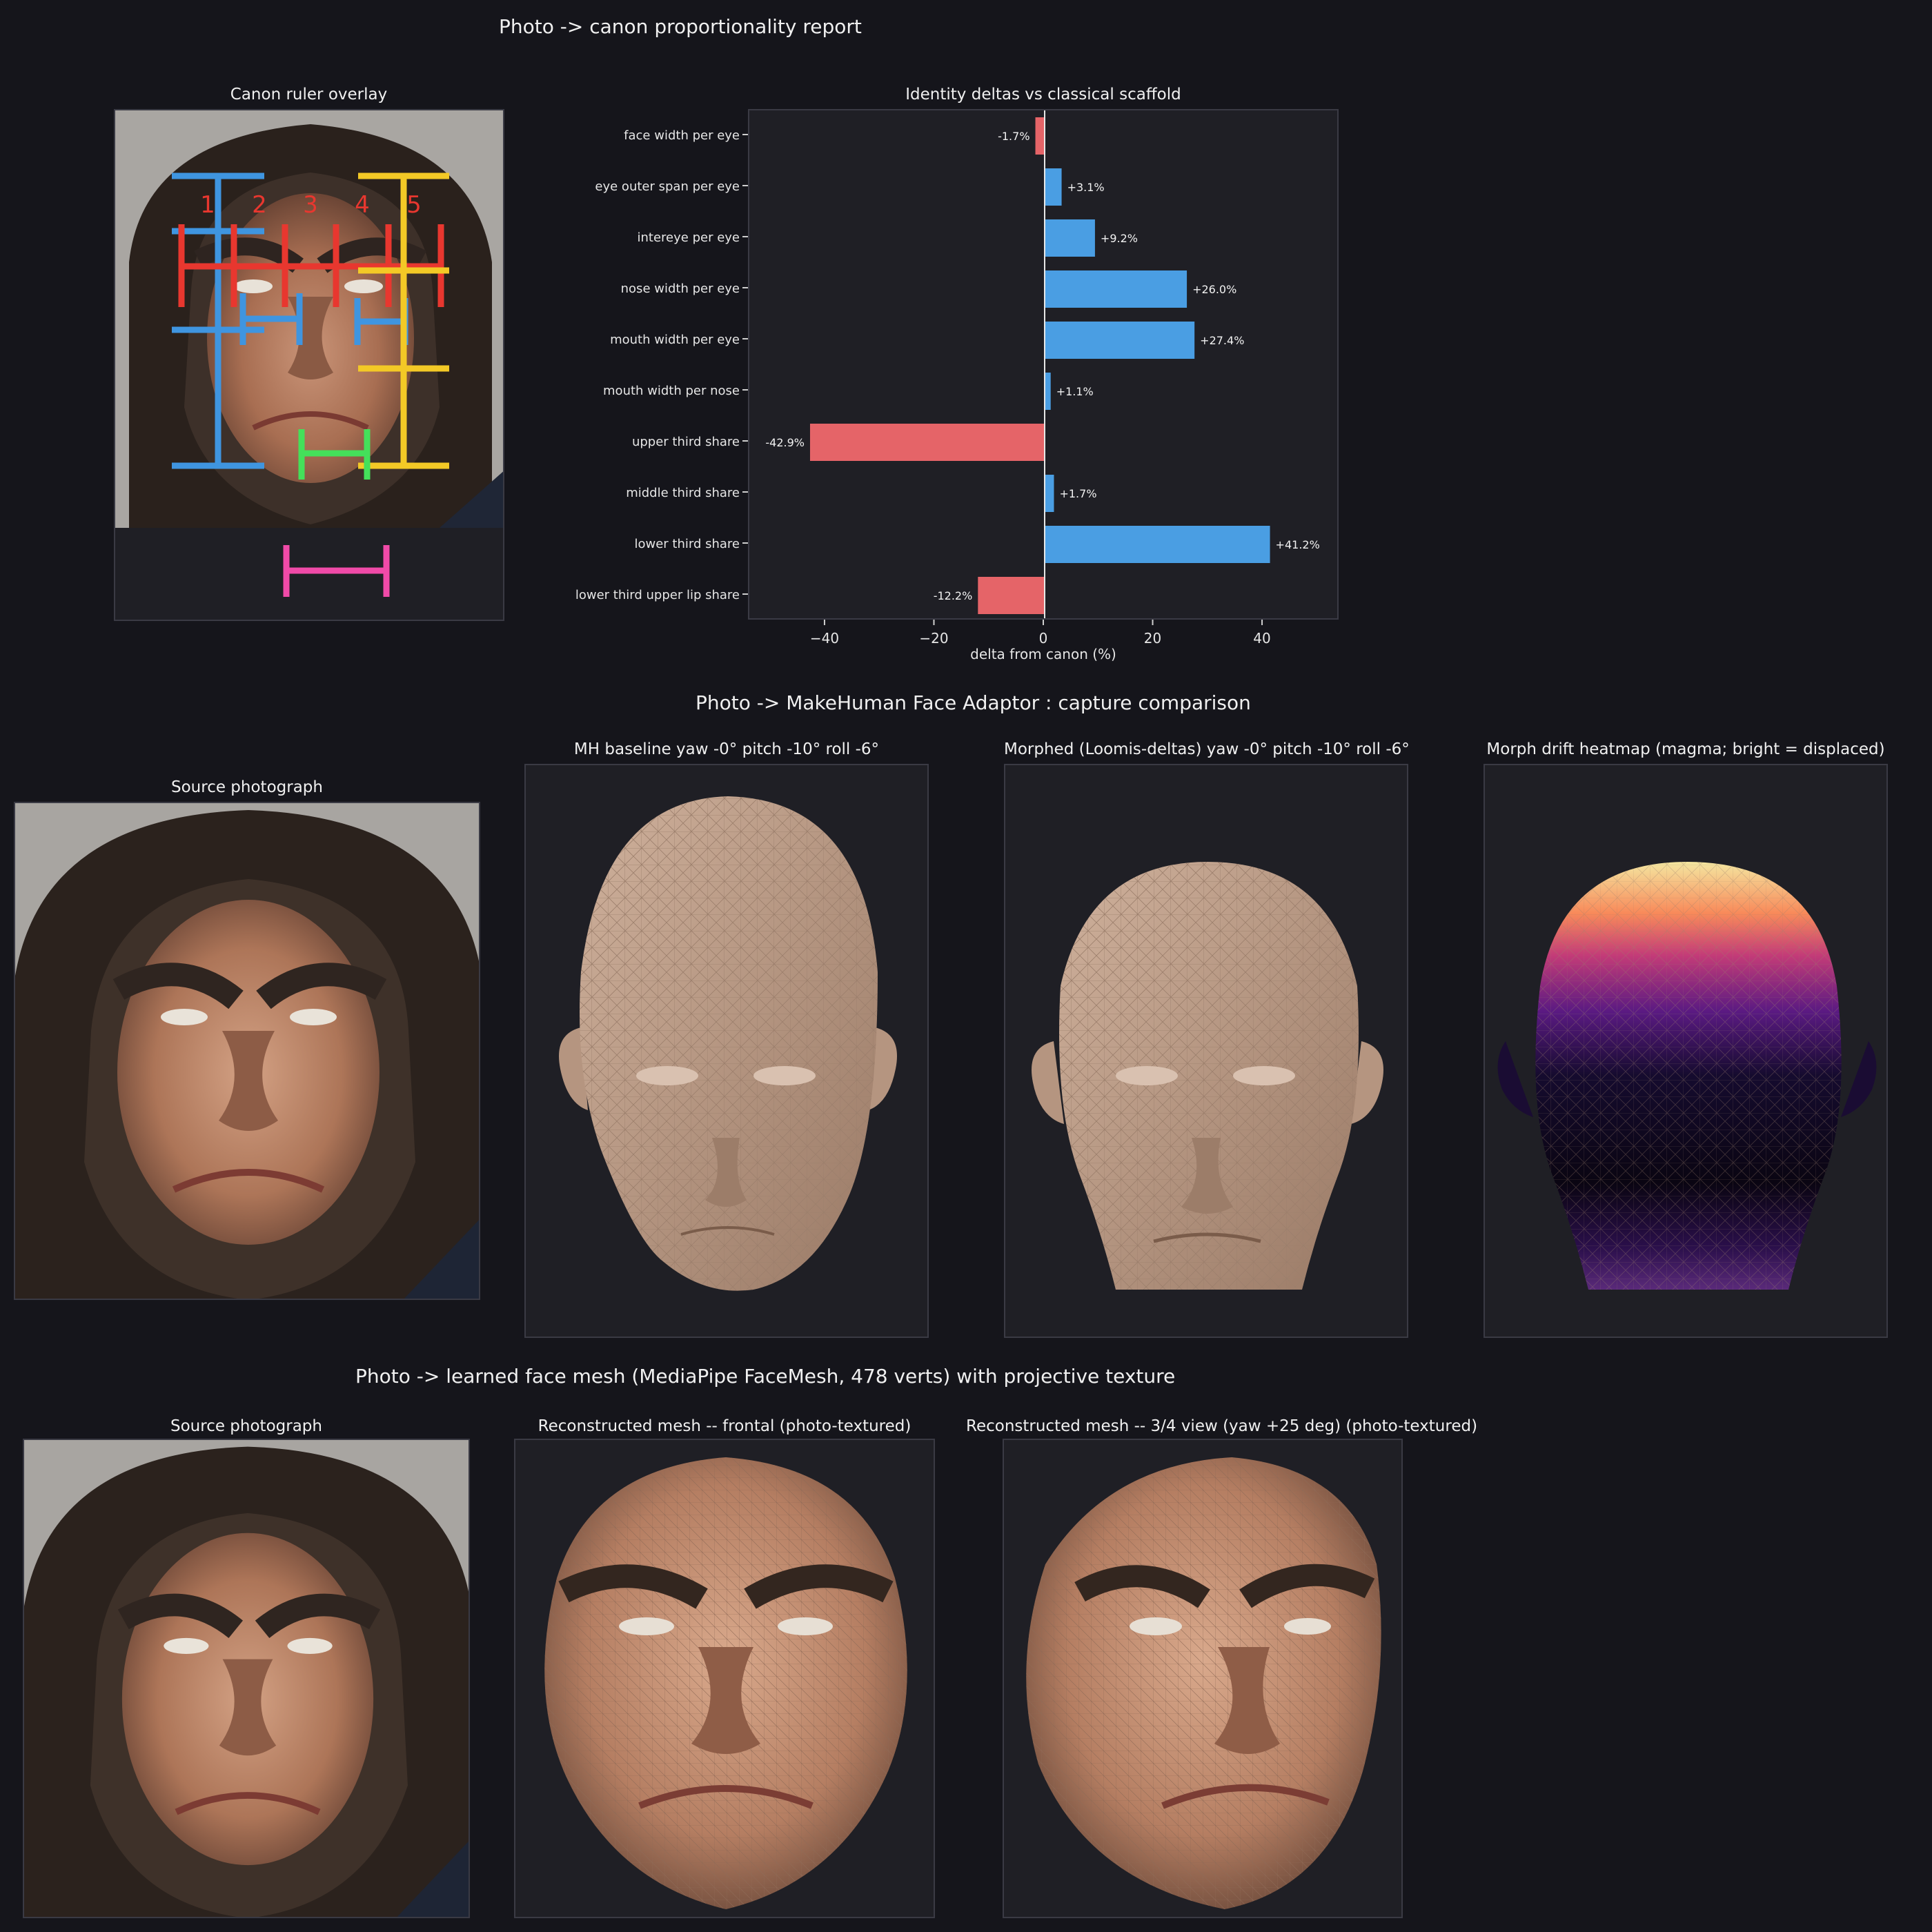 This screenshot has width=1932, height=1932. I want to click on category-label-1: eye outer span per eye, so click(667, 186).